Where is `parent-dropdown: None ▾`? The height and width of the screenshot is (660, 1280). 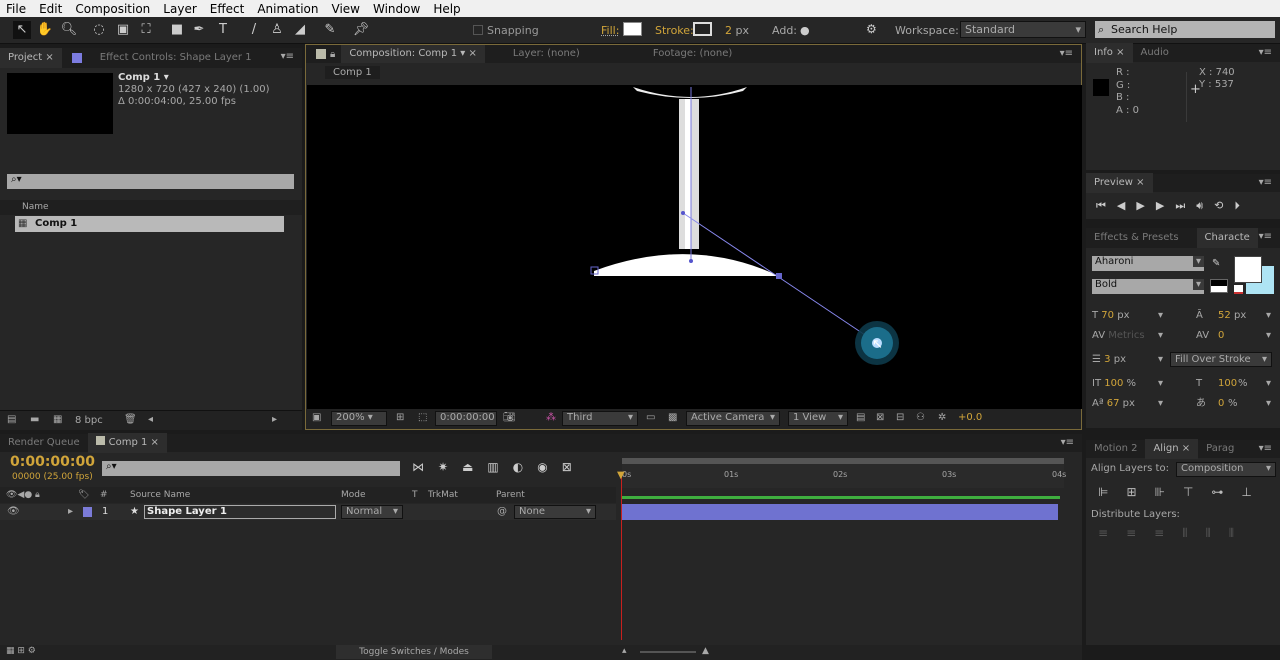 parent-dropdown: None ▾ is located at coordinates (555, 512).